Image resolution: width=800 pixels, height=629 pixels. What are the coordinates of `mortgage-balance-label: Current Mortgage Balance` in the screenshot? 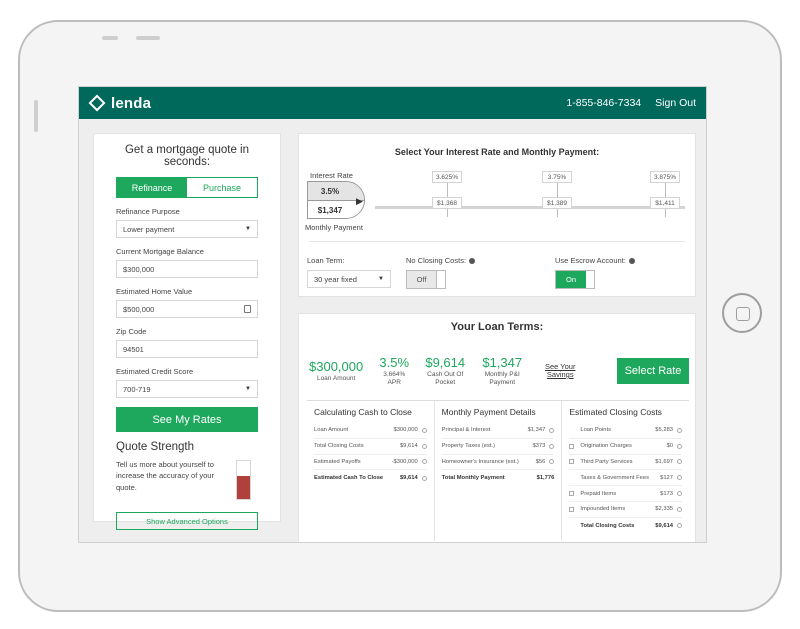 It's located at (160, 251).